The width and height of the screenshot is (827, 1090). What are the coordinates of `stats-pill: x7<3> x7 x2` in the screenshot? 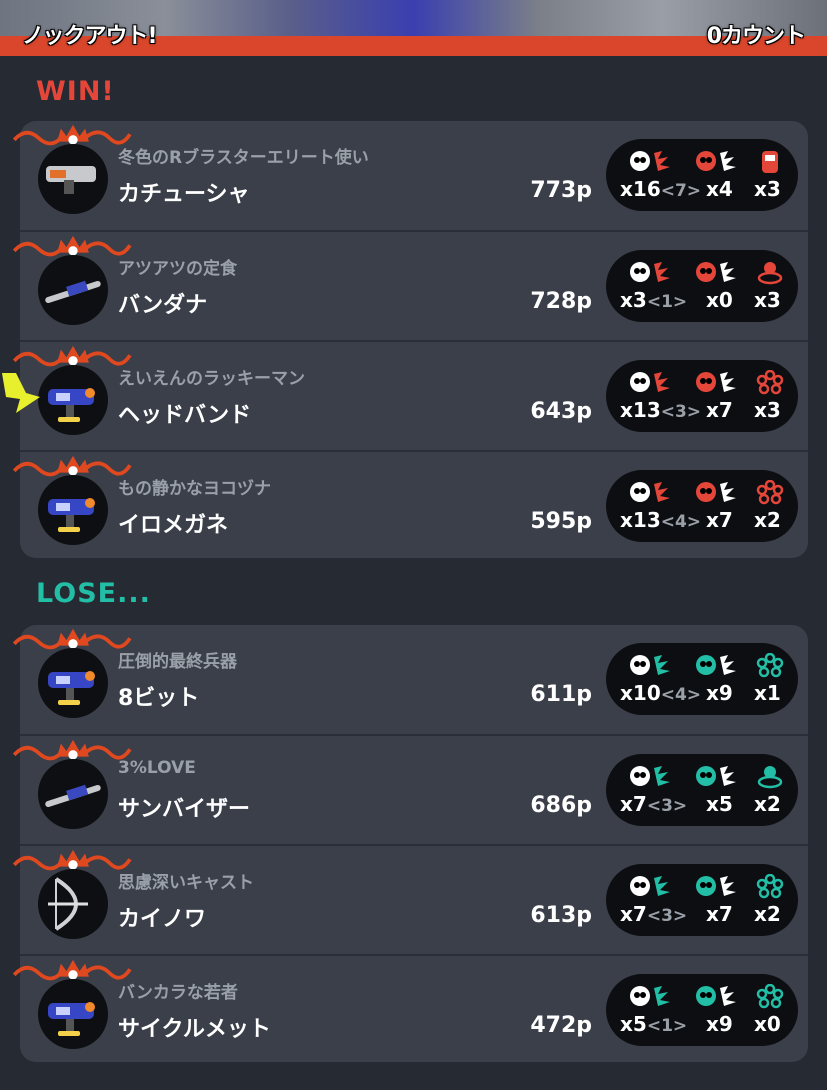 It's located at (702, 900).